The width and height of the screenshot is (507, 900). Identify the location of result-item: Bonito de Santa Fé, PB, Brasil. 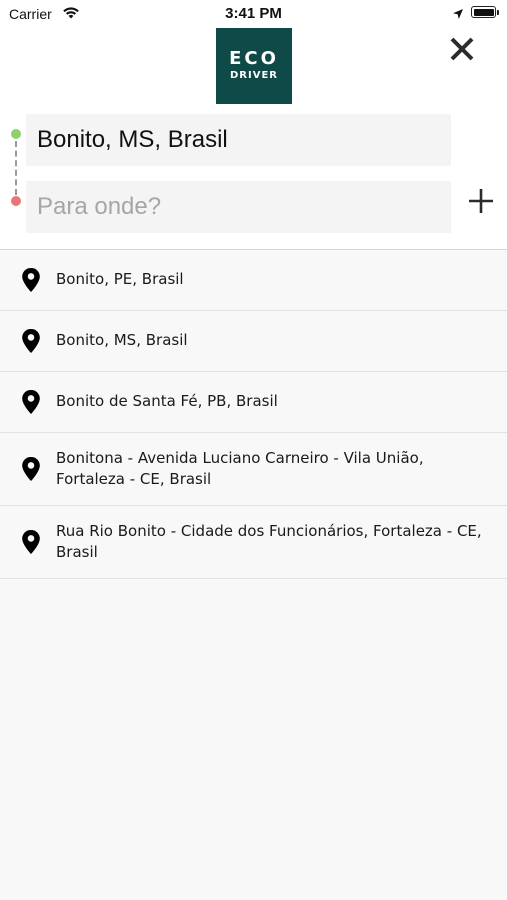
(253, 402).